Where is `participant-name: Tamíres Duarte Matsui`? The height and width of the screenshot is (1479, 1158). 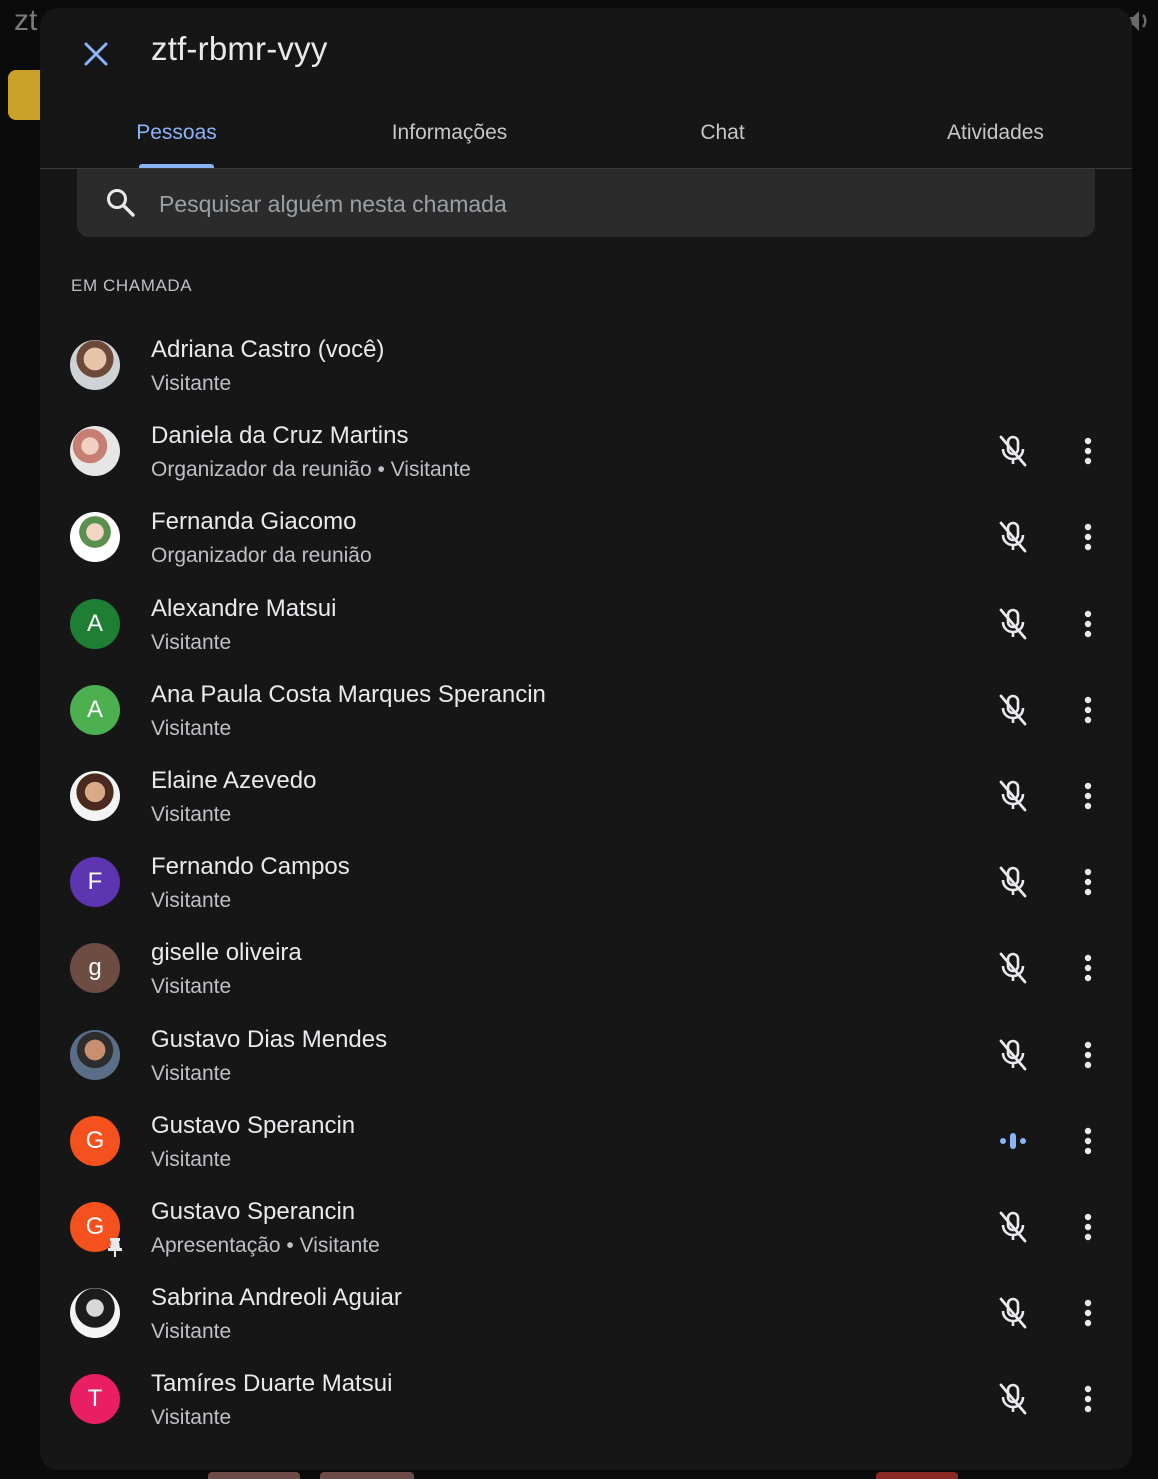 participant-name: Tamíres Duarte Matsui is located at coordinates (272, 1384).